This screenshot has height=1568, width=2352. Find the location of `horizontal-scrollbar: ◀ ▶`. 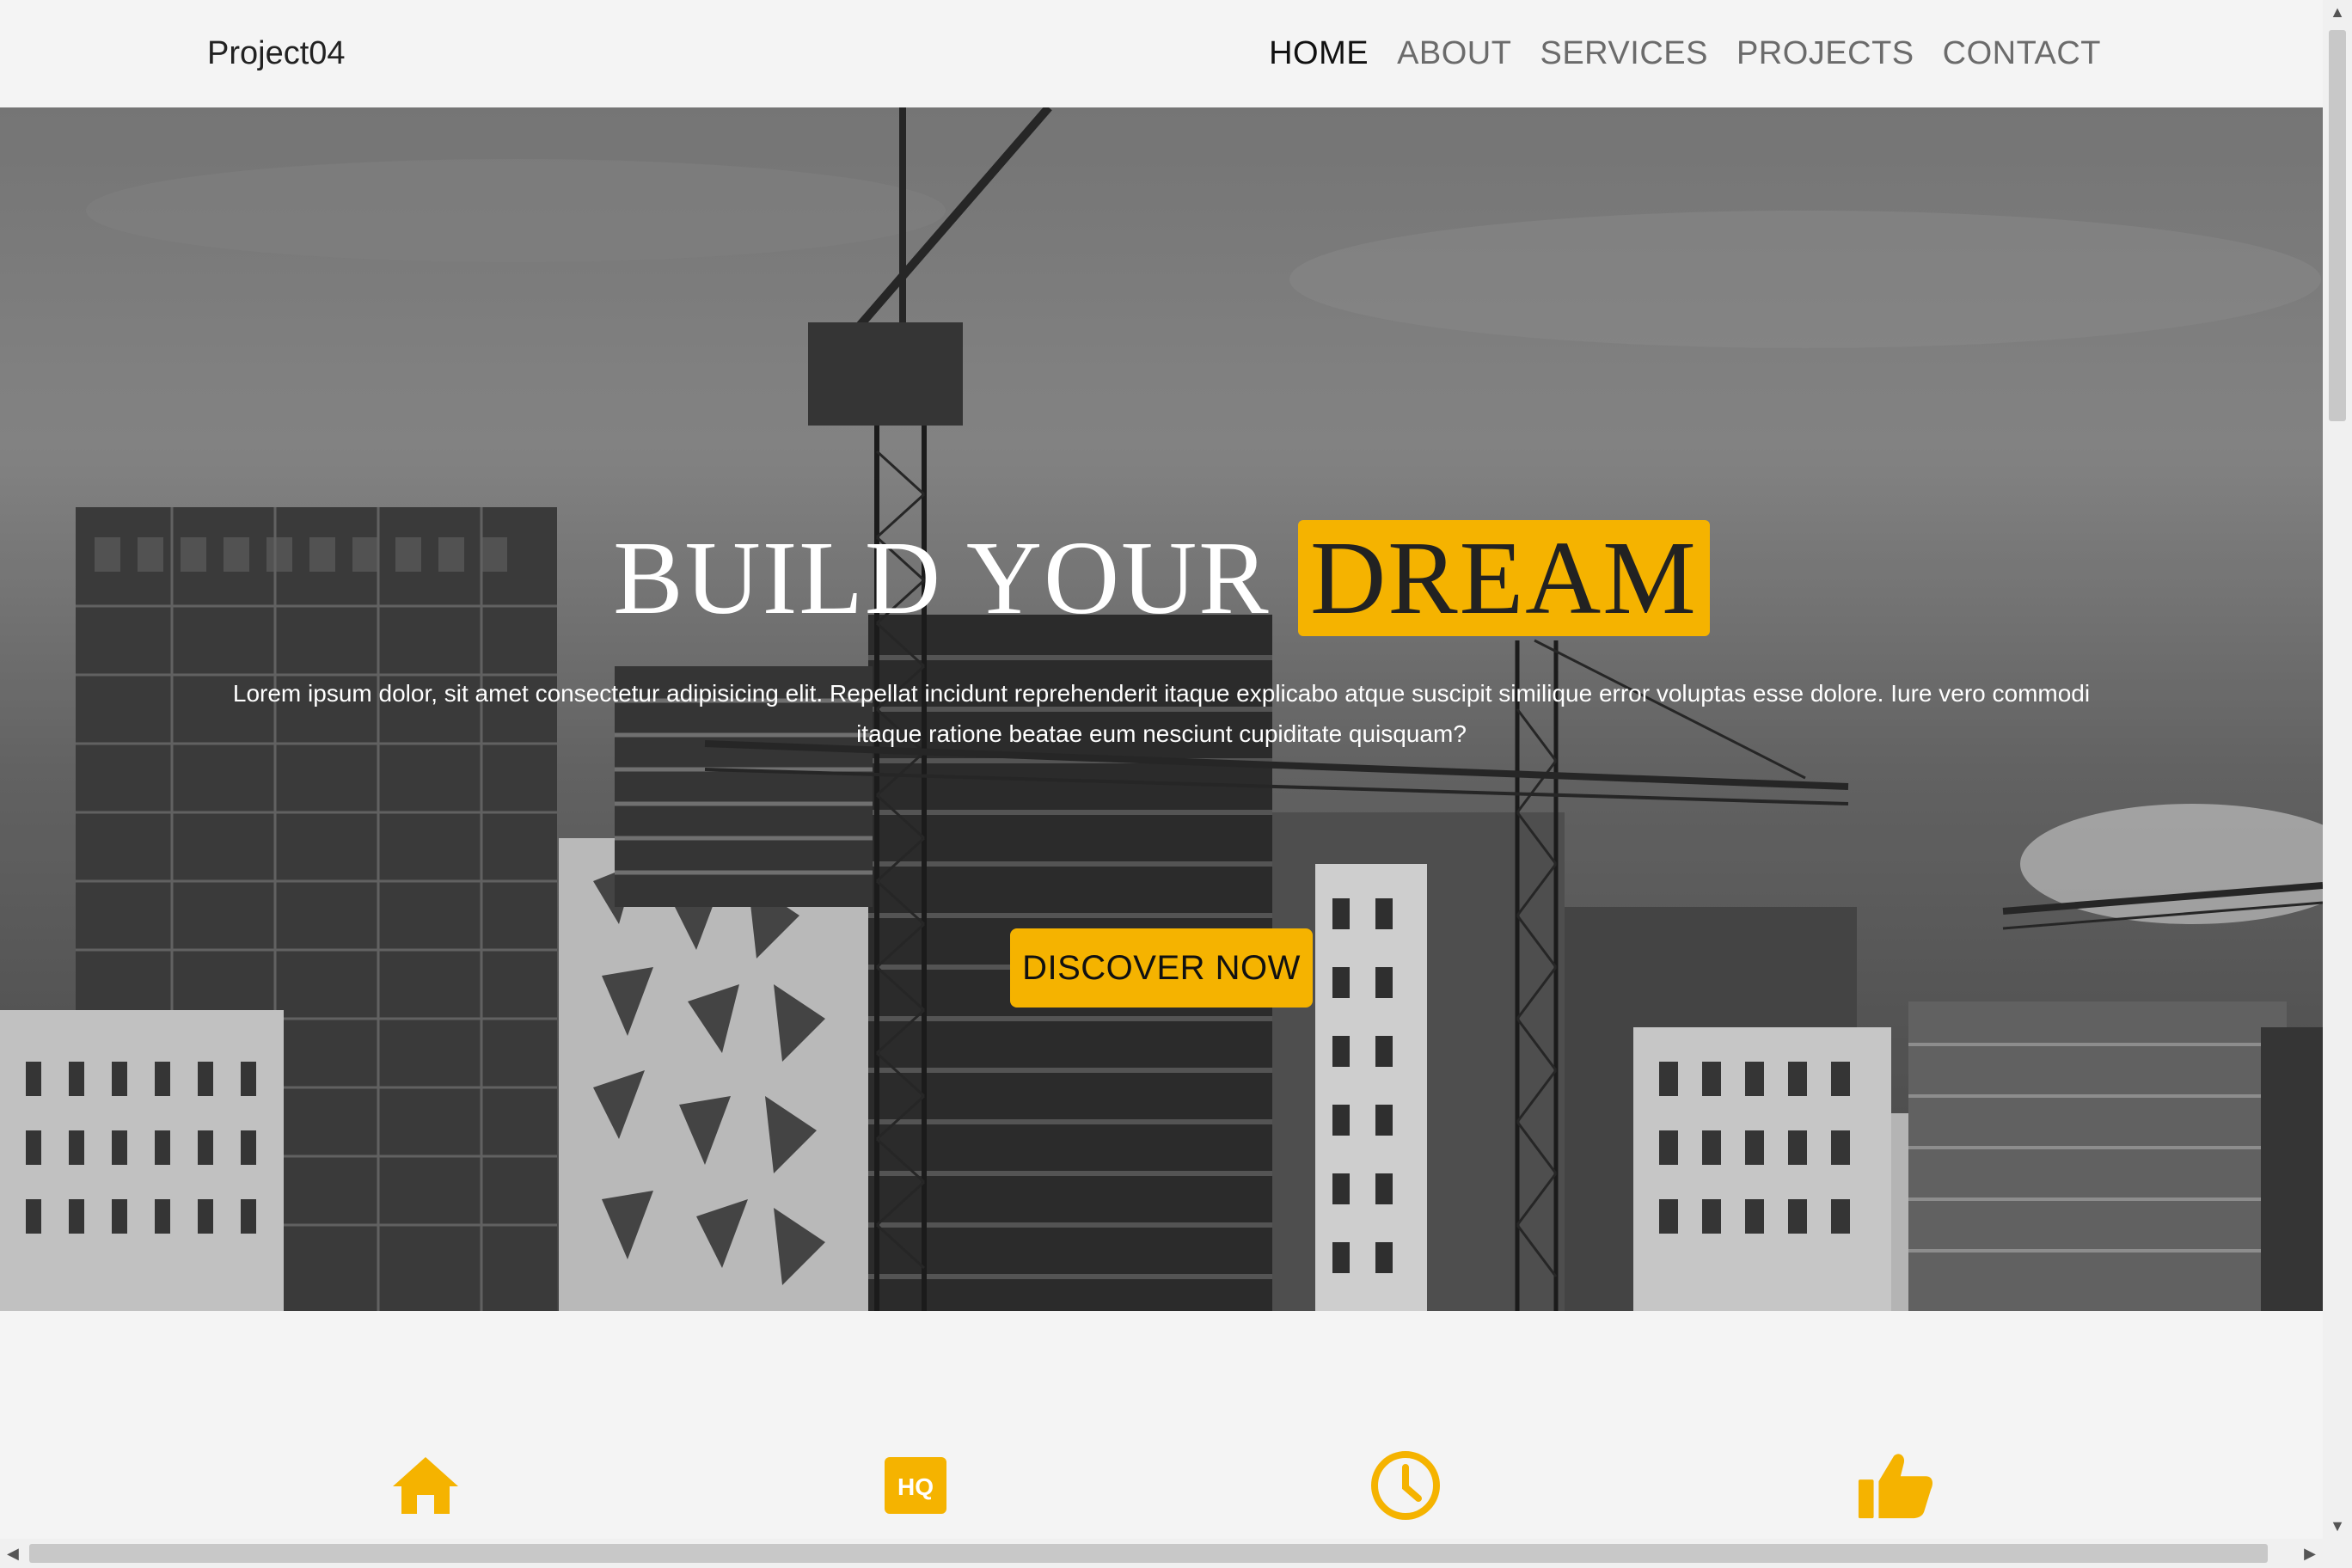

horizontal-scrollbar: ◀ ▶ is located at coordinates (1161, 1553).